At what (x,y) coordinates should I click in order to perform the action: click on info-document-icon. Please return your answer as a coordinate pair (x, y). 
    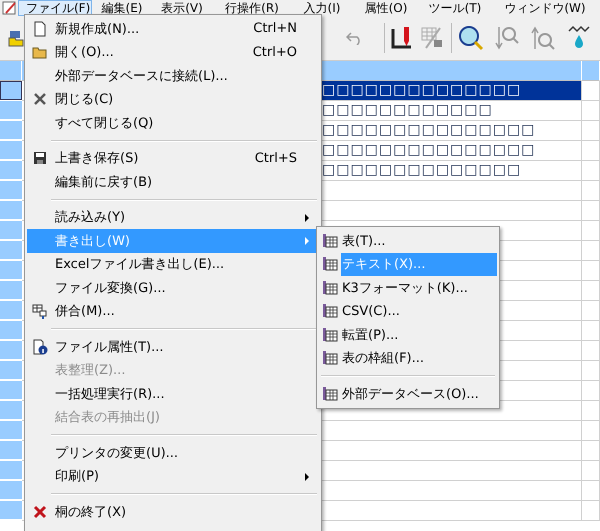
    Looking at the image, I should click on (40, 346).